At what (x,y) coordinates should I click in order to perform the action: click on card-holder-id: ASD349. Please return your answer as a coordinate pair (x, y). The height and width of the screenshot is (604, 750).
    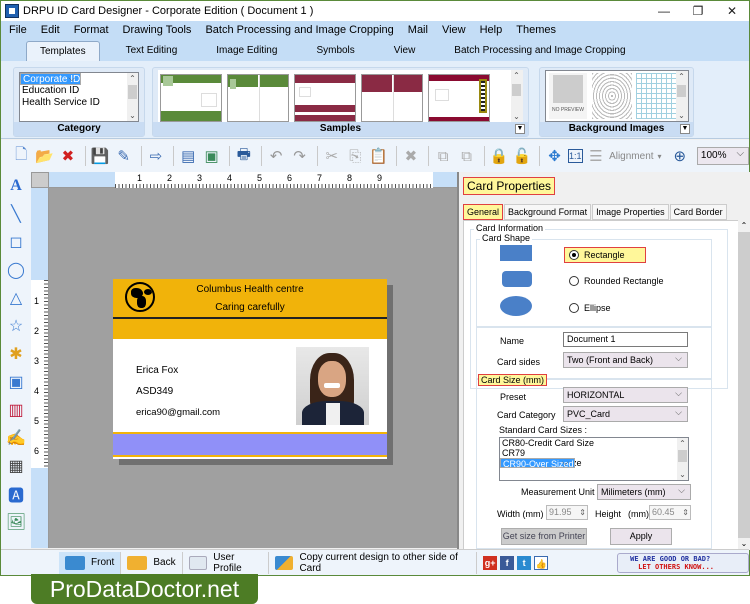
    Looking at the image, I should click on (154, 391).